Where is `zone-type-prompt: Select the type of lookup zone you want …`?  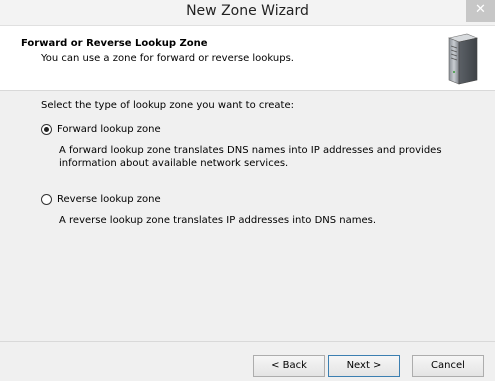 zone-type-prompt: Select the type of lookup zone you want … is located at coordinates (167, 105).